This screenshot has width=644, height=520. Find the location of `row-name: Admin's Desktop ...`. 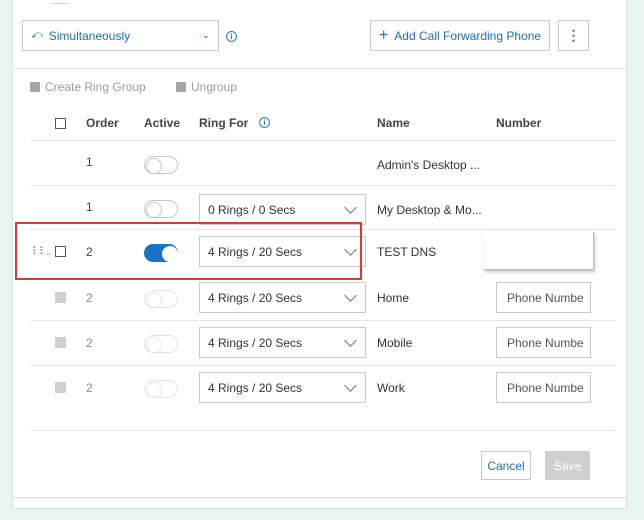

row-name: Admin's Desktop ... is located at coordinates (428, 165).